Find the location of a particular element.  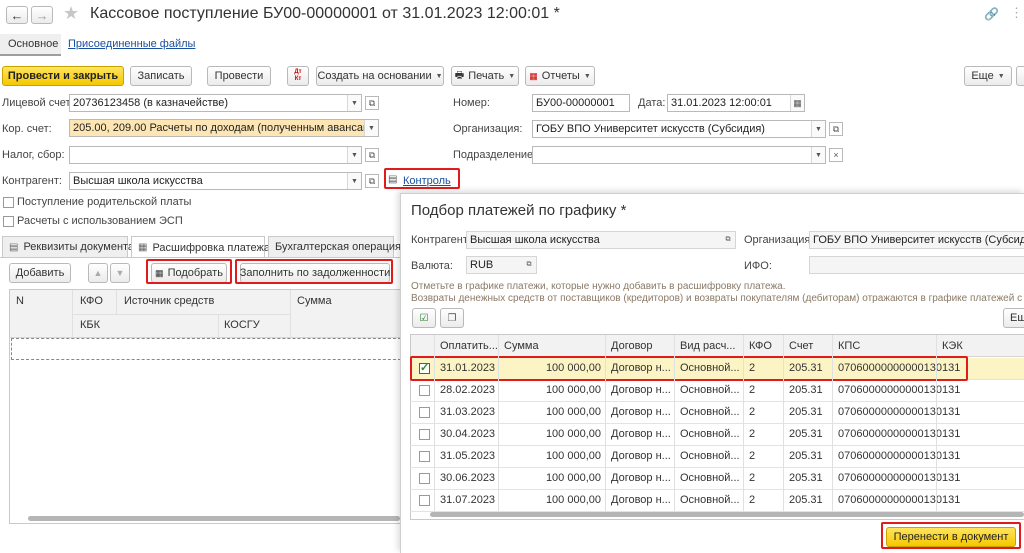

check-all-button: ☑ is located at coordinates (424, 318).